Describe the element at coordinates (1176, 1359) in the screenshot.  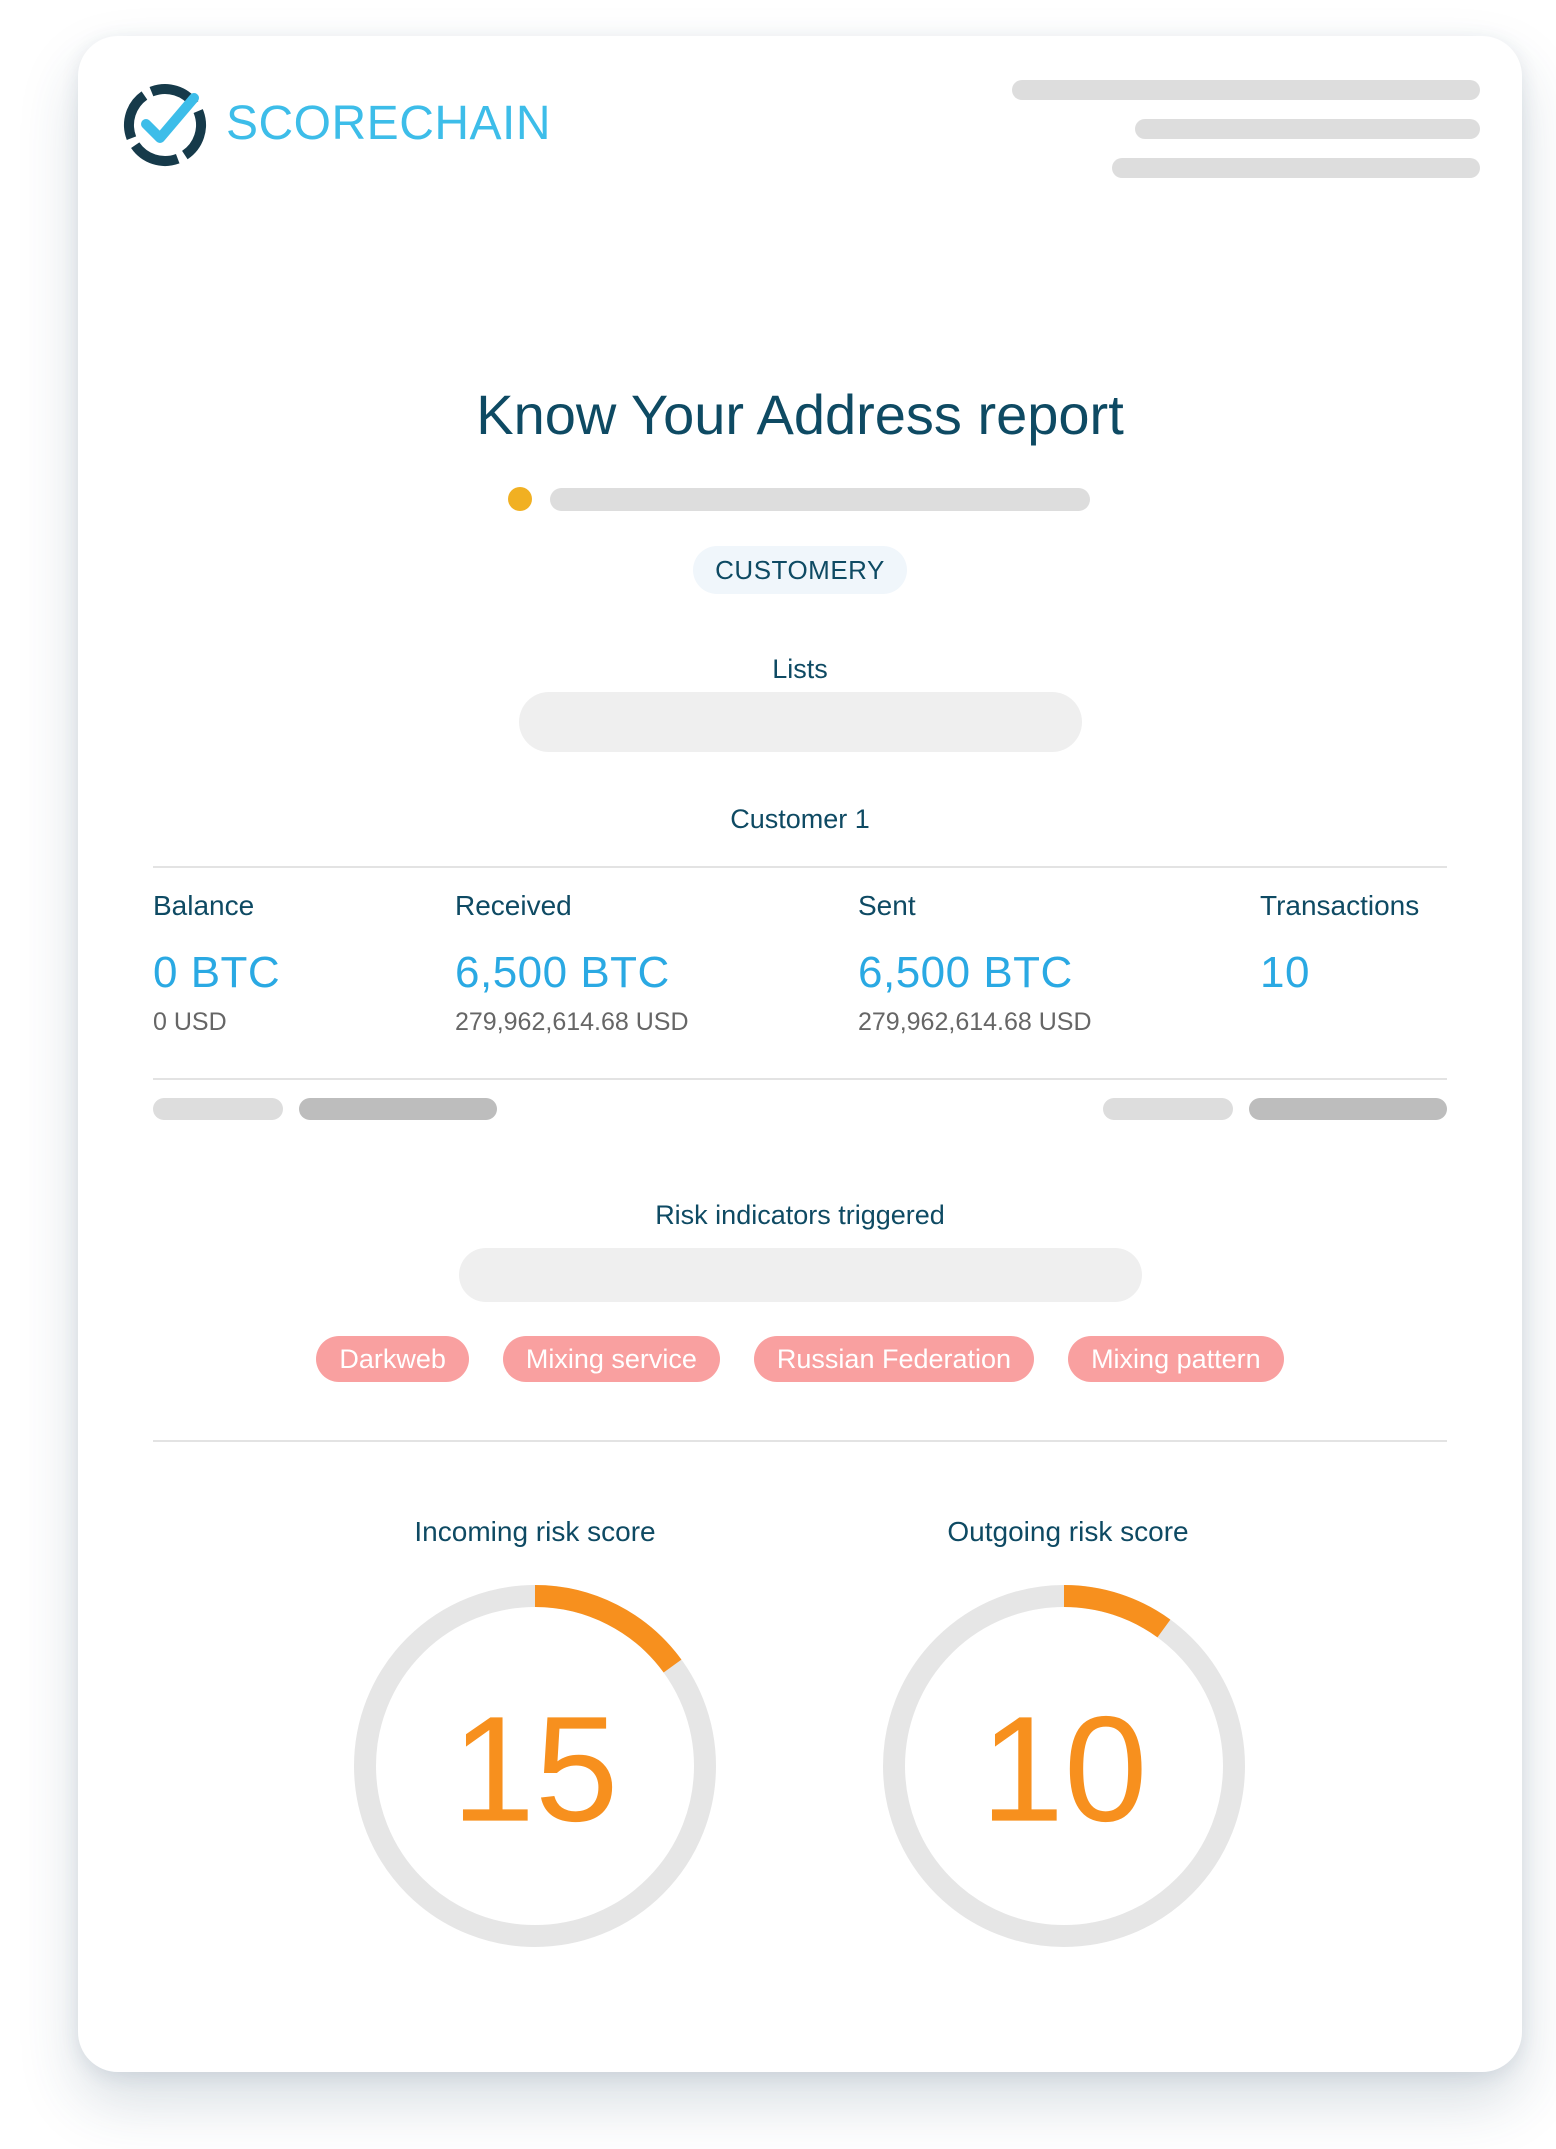
I see `risk-tag: Mixing pattern` at that location.